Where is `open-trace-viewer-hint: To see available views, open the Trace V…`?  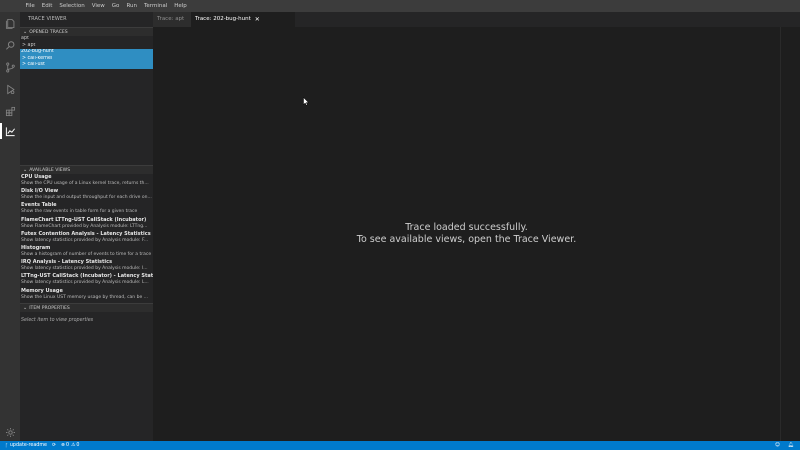
open-trace-viewer-hint: To see available views, open the Trace V… is located at coordinates (466, 239).